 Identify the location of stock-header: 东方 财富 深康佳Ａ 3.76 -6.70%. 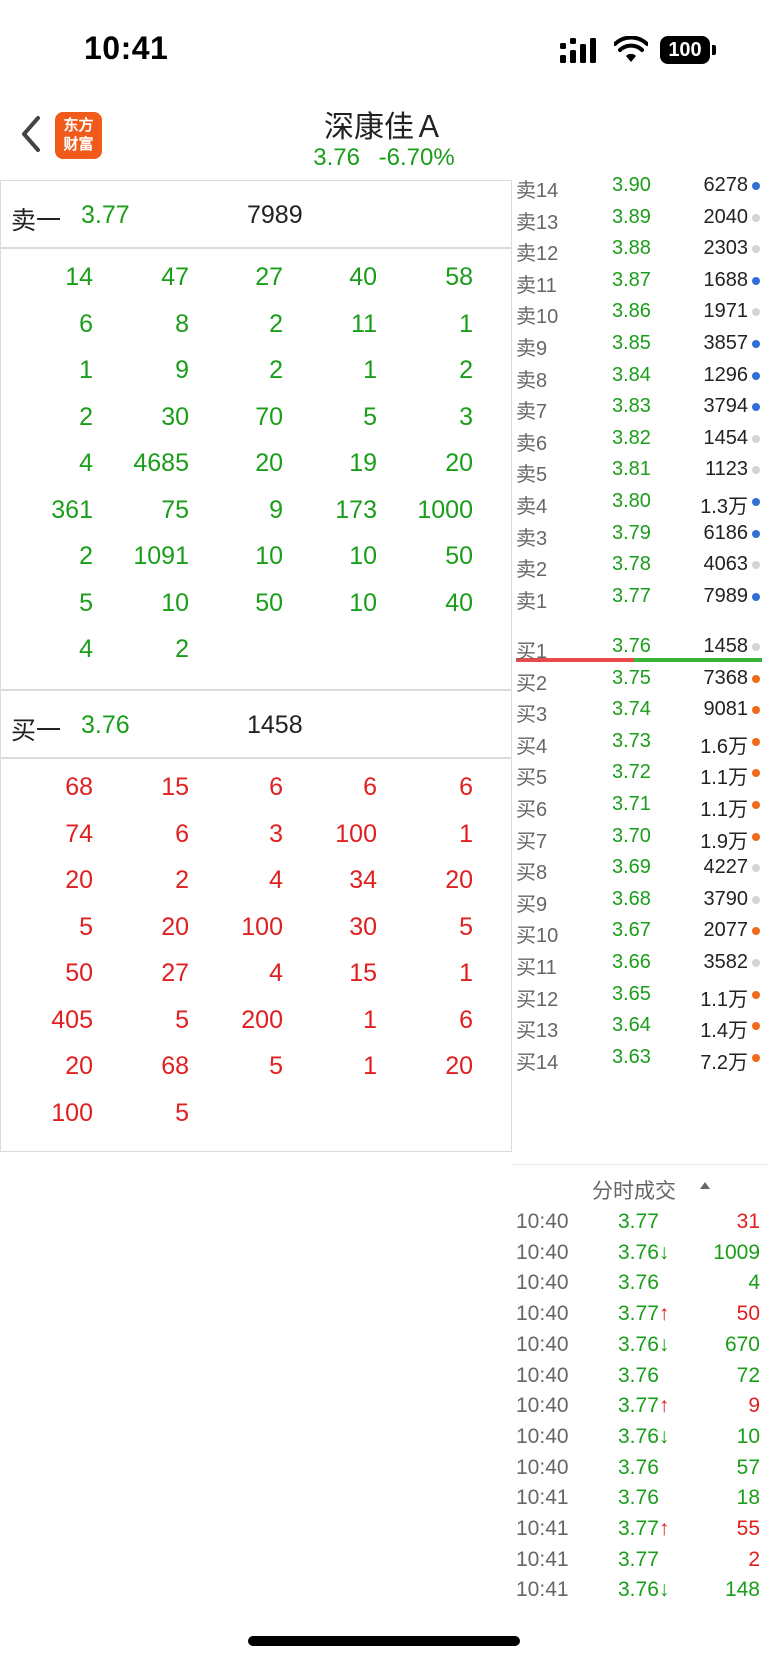
(384, 135).